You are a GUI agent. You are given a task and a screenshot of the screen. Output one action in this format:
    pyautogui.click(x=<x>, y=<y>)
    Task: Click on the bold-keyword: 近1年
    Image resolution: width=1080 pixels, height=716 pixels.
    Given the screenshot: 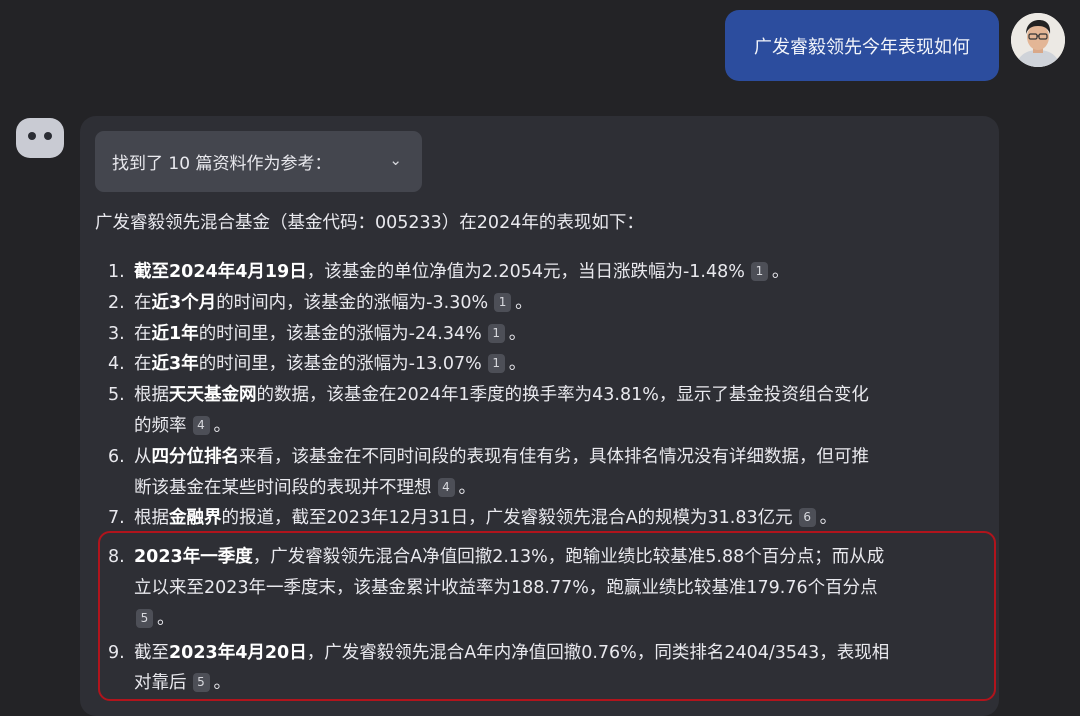 What is the action you would take?
    pyautogui.click(x=175, y=333)
    